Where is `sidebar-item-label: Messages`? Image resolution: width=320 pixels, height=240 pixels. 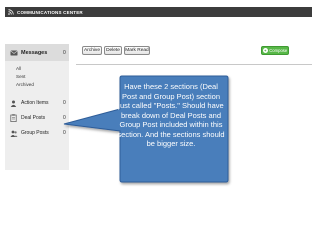
sidebar-item-label: Messages is located at coordinates (34, 52).